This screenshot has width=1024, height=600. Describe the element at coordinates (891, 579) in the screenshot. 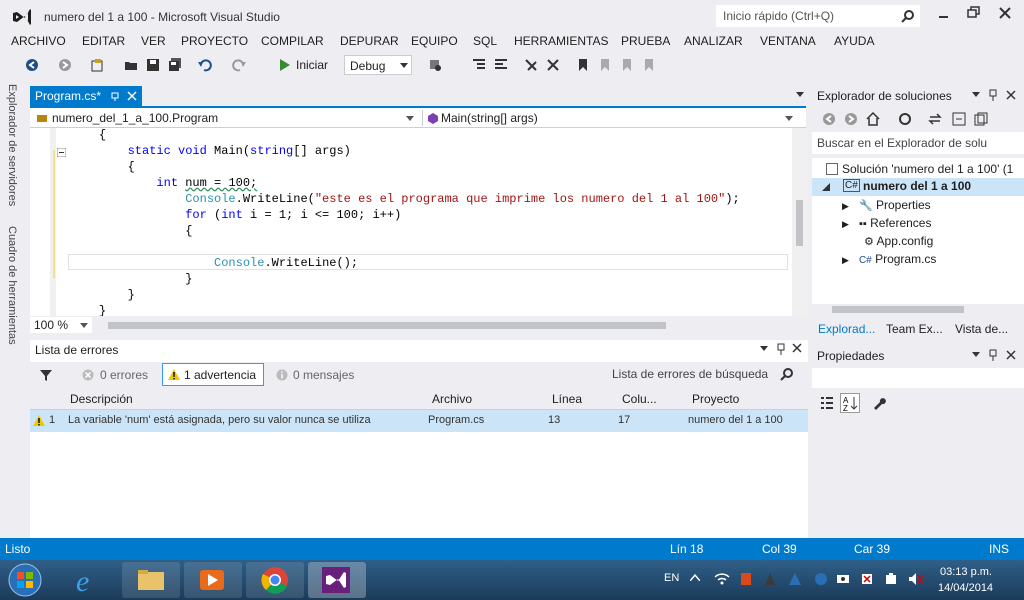

I see `battery-icon` at that location.